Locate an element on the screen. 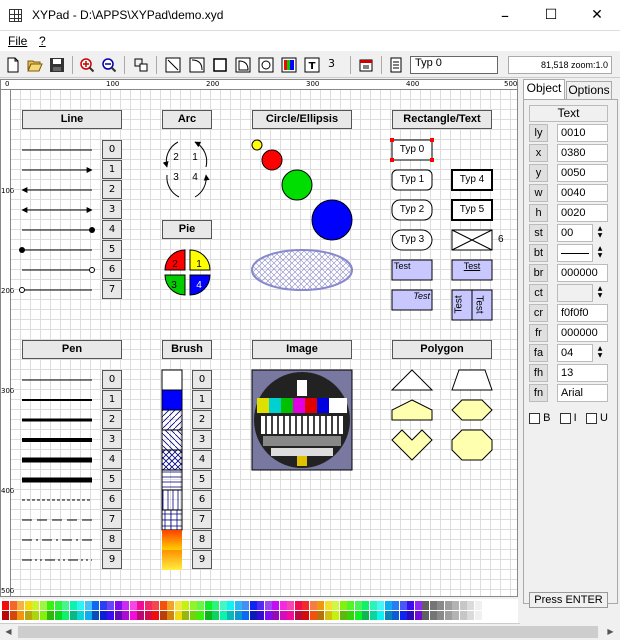  pen-number: 7 is located at coordinates (112, 519).